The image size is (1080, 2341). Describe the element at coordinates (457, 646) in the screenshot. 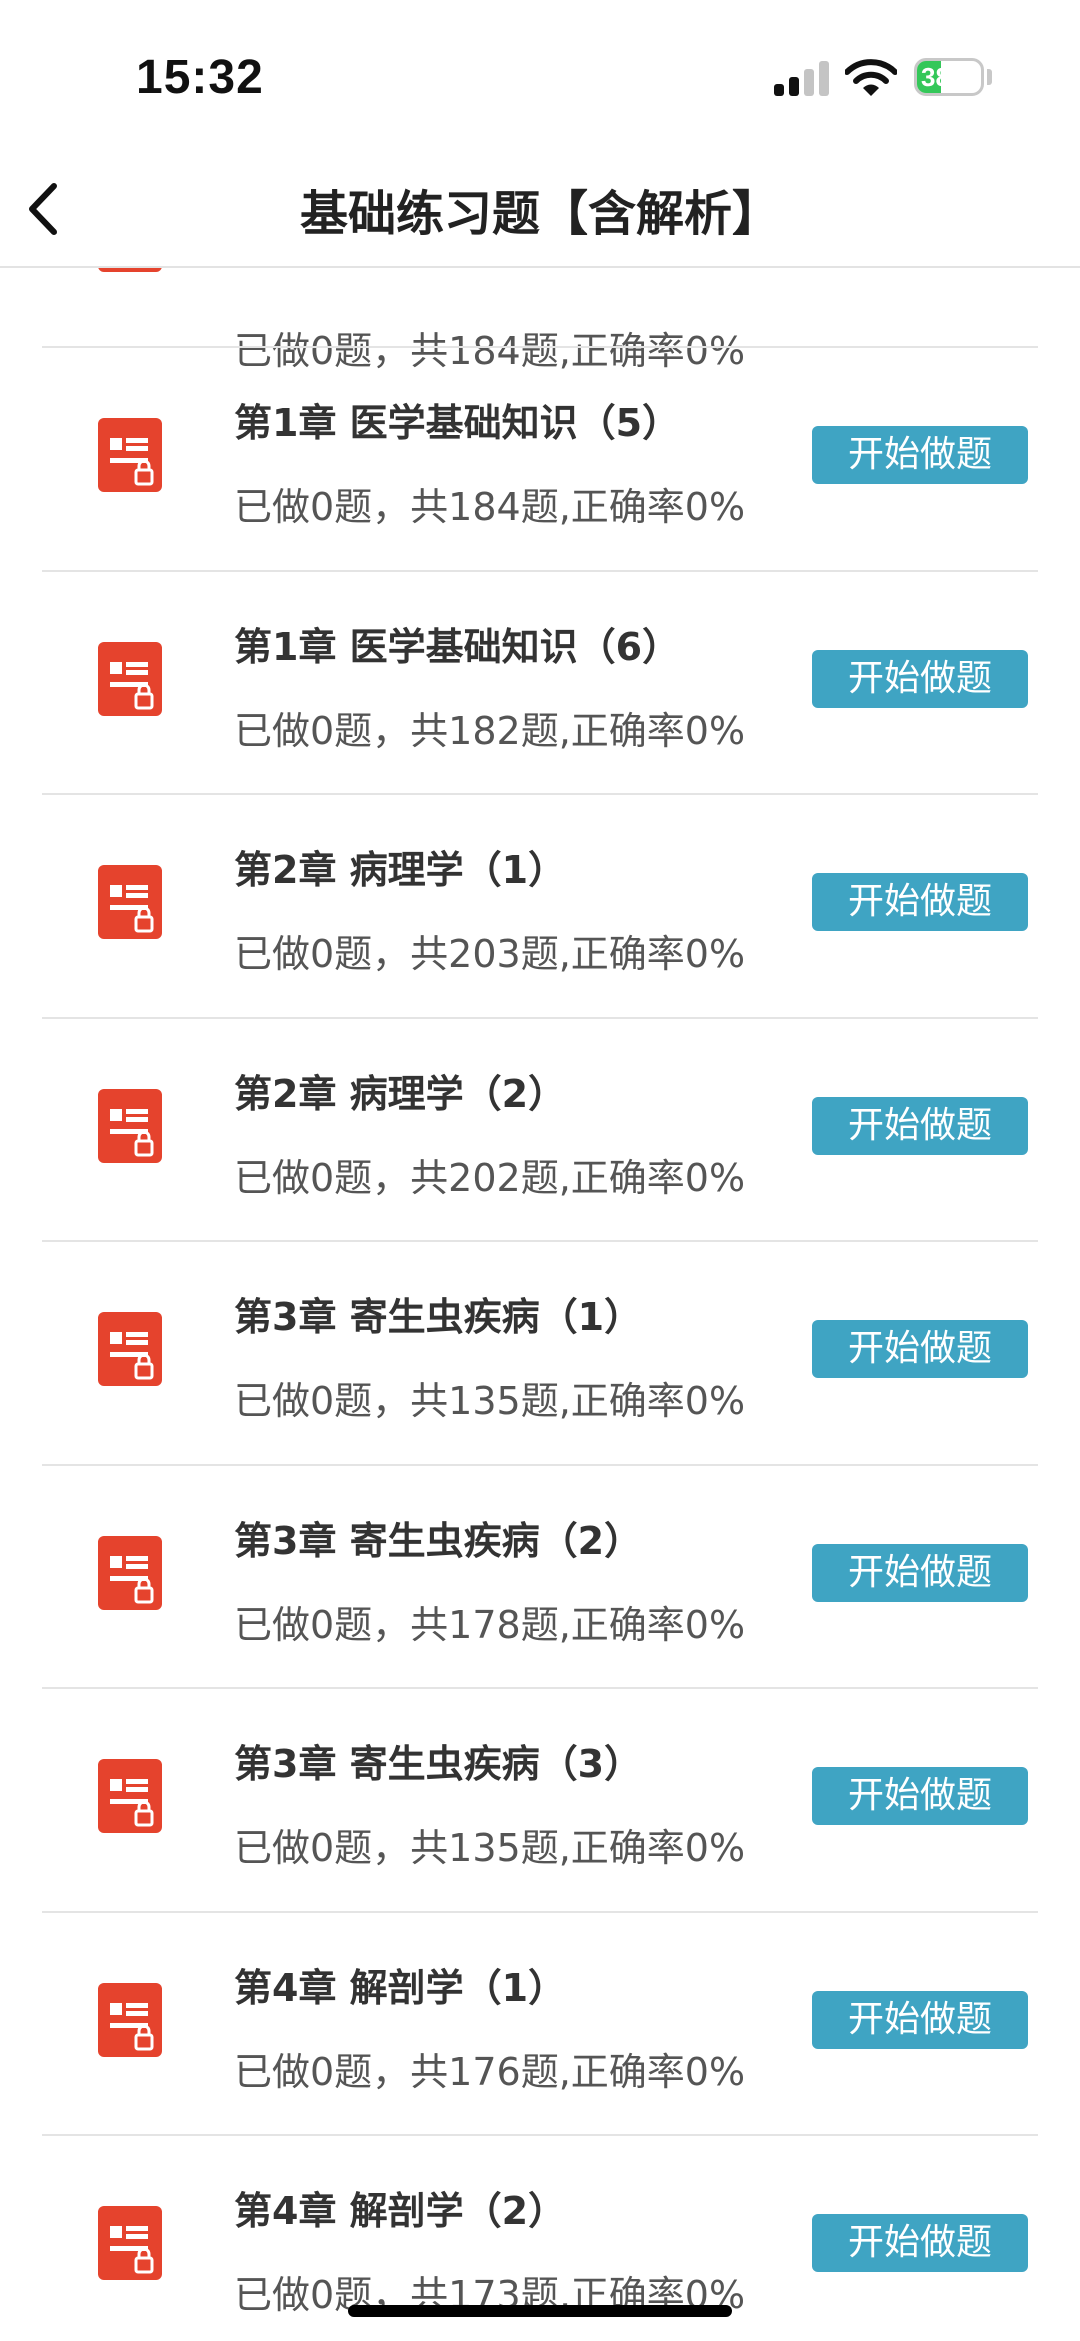

I see `item-title: 第1章 医学基础知识（6）` at that location.